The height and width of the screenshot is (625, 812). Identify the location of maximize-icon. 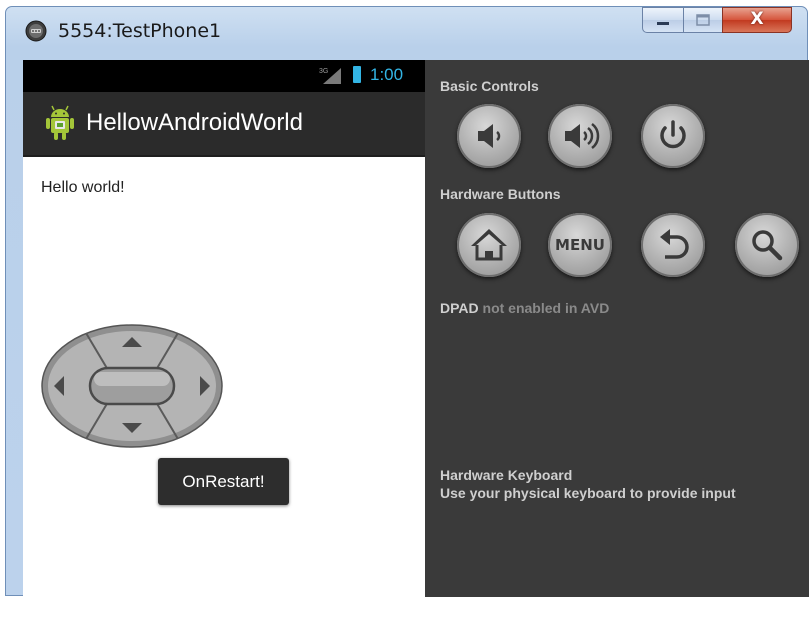
(703, 20).